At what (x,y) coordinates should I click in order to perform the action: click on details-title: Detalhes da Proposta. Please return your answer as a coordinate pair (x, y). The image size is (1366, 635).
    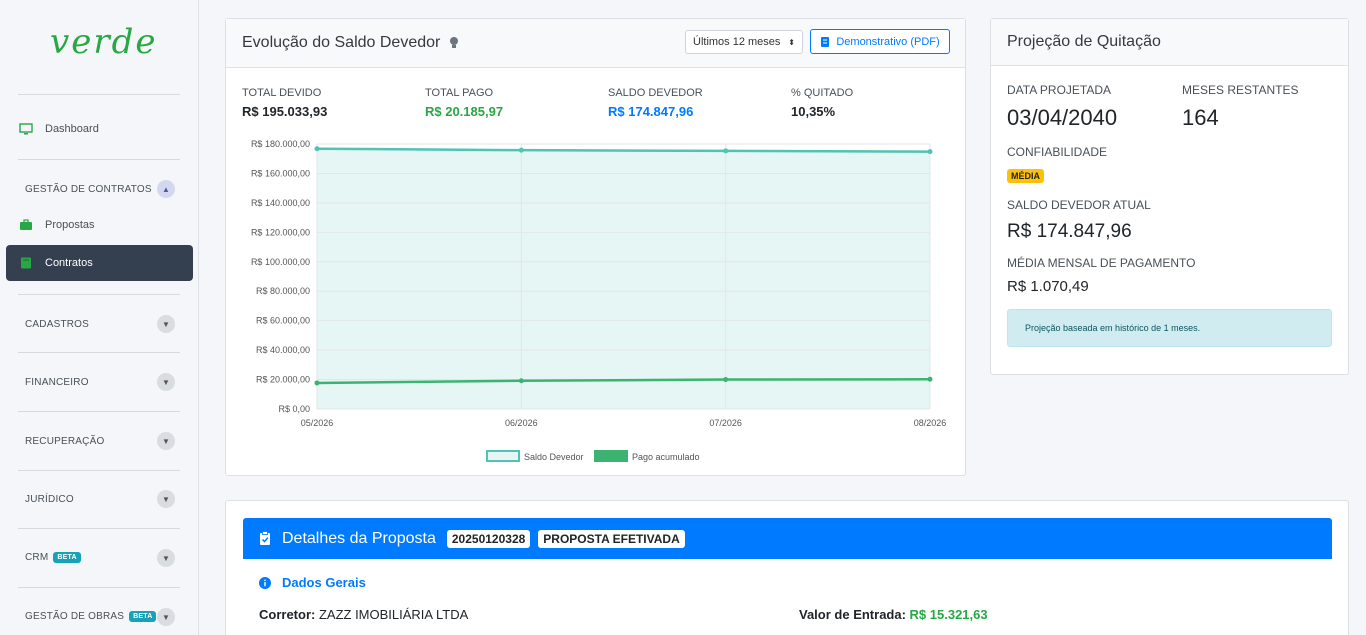
    Looking at the image, I should click on (359, 538).